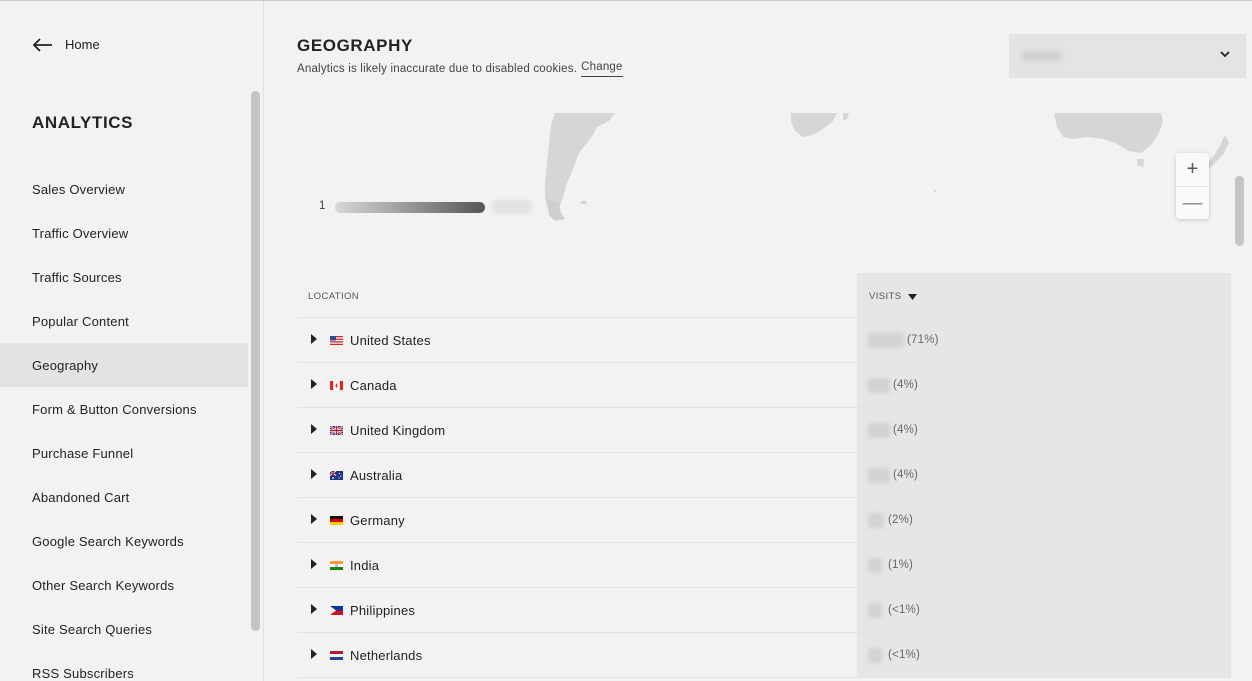 The image size is (1252, 681). I want to click on sidebar-item-google-search-keywords: Google Search Keywords, so click(124, 541).